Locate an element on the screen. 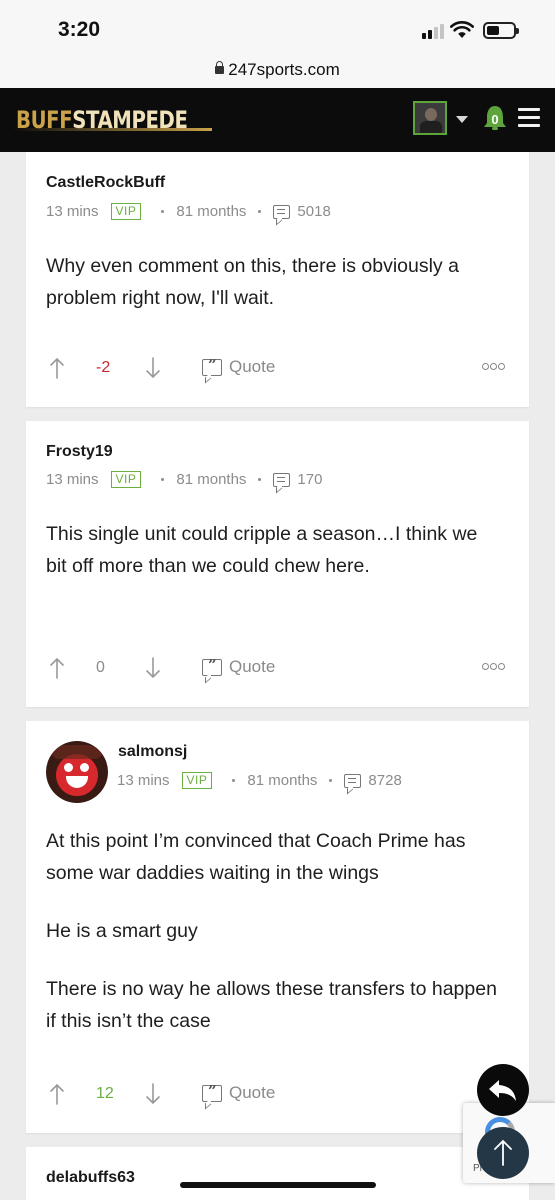 The width and height of the screenshot is (555, 1200). post-card: delabuffs63 is located at coordinates (277, 1173).